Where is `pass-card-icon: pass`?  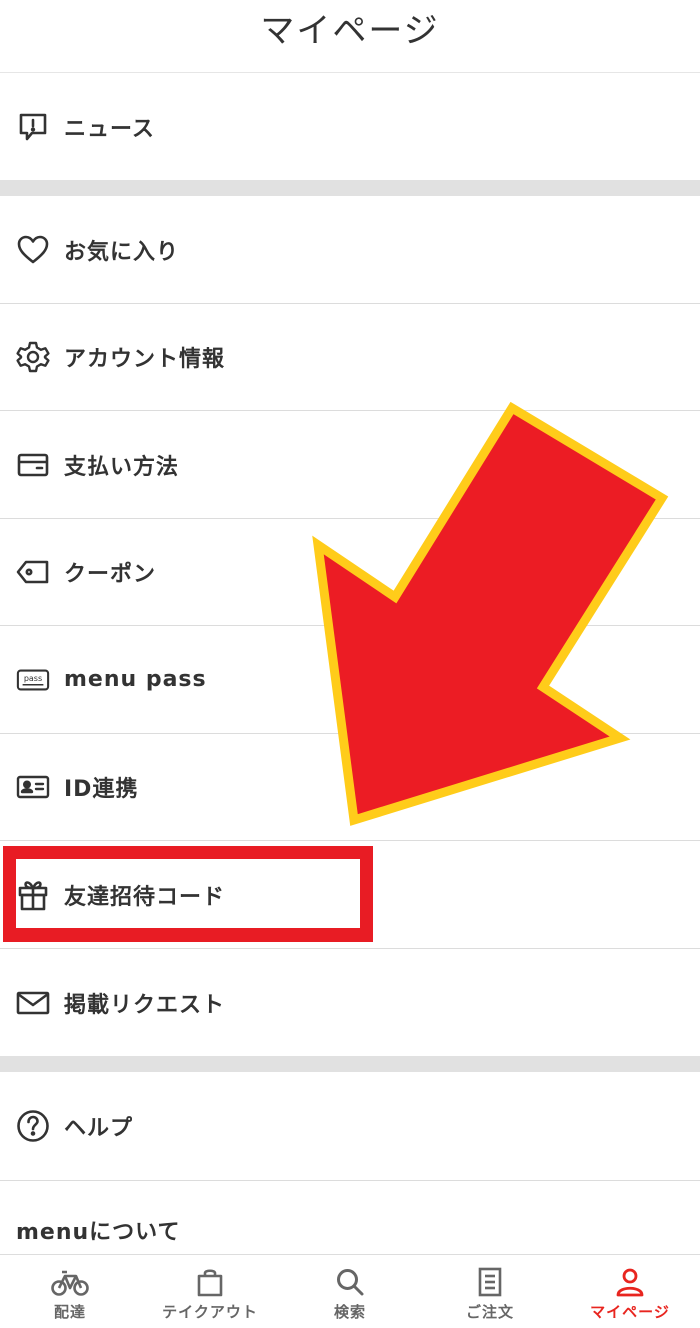
pass-card-icon: pass is located at coordinates (33, 680).